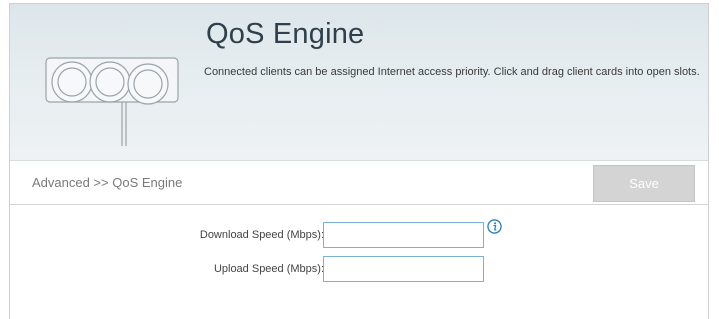 The image size is (719, 319). I want to click on download-speed-row: Download Speed (Mbps):, so click(359, 234).